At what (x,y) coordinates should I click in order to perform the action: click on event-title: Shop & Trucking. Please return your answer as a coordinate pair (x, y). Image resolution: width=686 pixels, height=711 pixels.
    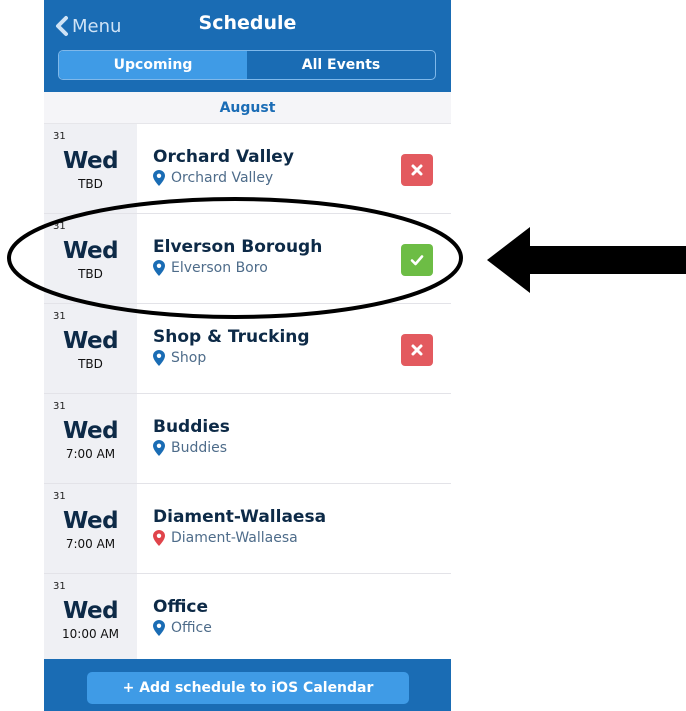
    Looking at the image, I should click on (231, 337).